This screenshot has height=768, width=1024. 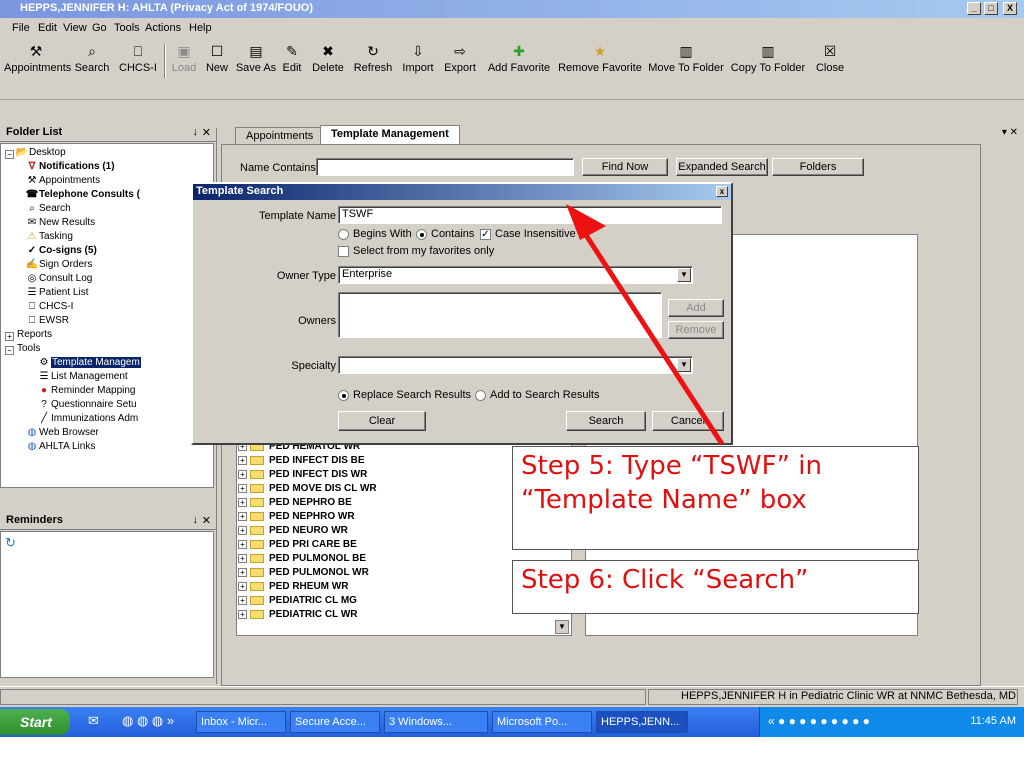 I want to click on page-margin, so click(x=512, y=752).